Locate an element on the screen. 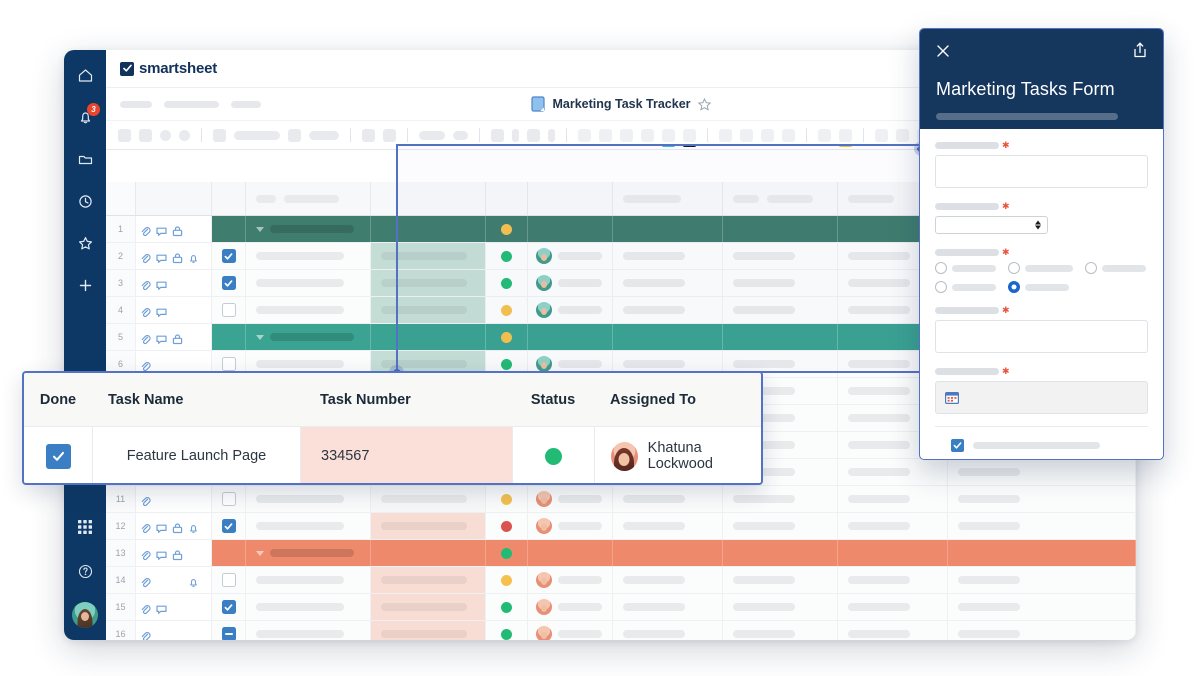 This screenshot has width=1200, height=676. smartsheet-logo: smartsheet is located at coordinates (168, 68).